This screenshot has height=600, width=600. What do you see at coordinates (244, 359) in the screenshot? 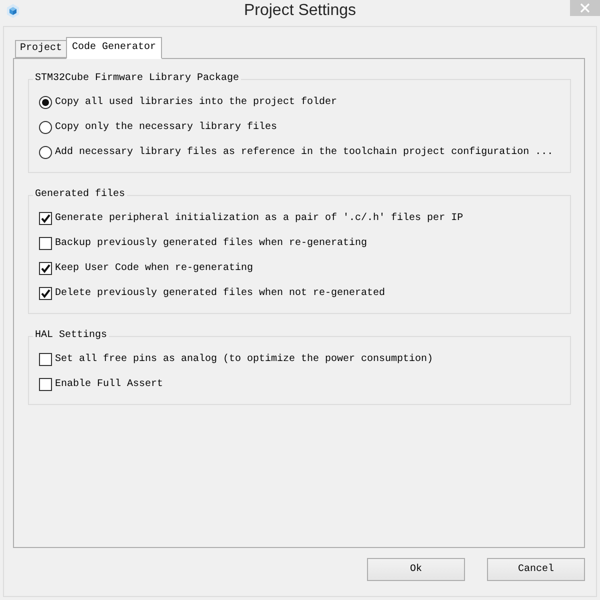
I see `option-label: Set all free pins as analog (to optimize the power consumption)` at bounding box center [244, 359].